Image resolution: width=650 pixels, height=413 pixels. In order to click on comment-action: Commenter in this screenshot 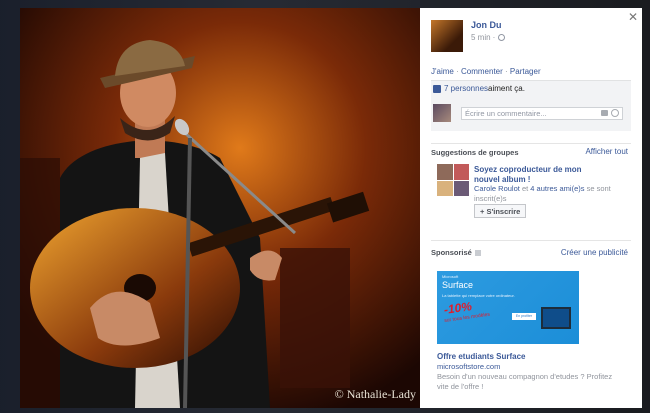, I will do `click(482, 71)`.